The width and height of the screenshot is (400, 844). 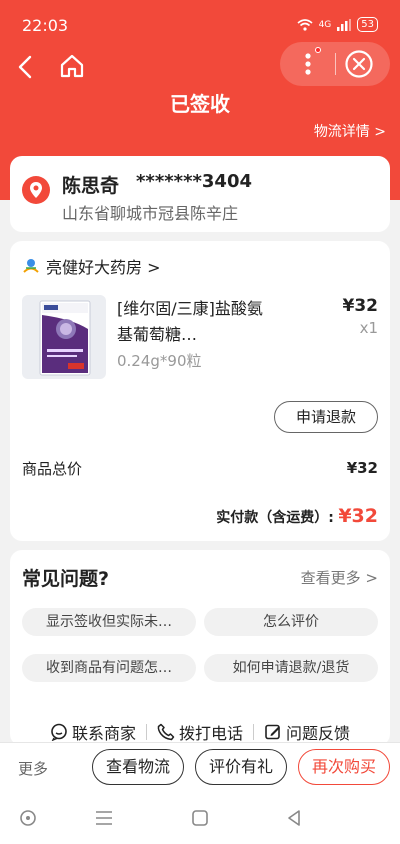 What do you see at coordinates (344, 24) in the screenshot?
I see `signal-icon` at bounding box center [344, 24].